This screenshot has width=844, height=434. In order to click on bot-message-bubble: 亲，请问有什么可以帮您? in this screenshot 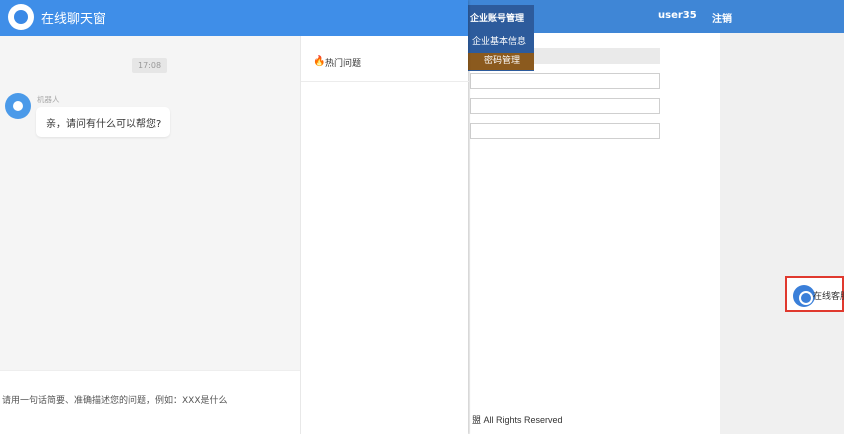, I will do `click(103, 122)`.